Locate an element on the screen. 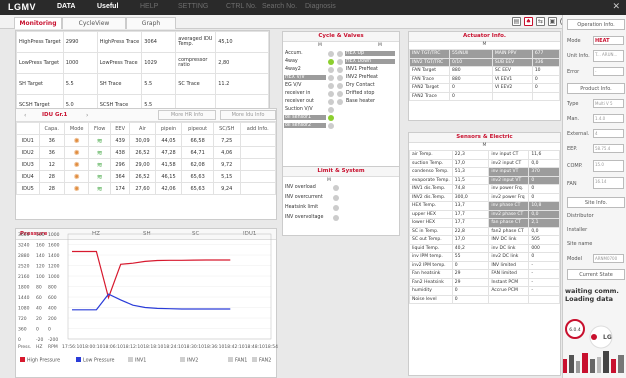 The width and height of the screenshot is (626, 378). idu-cell: 64,71 is located at coordinates (197, 152).